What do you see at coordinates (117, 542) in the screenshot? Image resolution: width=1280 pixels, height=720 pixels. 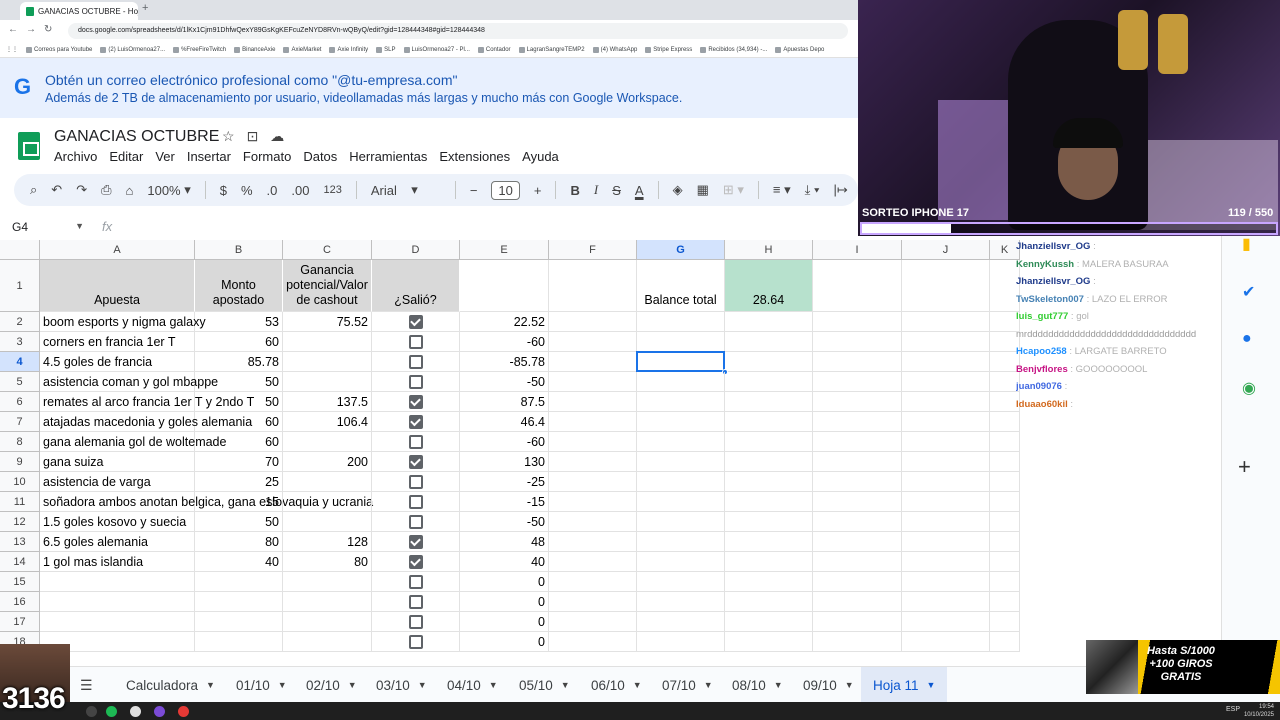 I see `cell-apuesta: 6.5 goles alemania` at bounding box center [117, 542].